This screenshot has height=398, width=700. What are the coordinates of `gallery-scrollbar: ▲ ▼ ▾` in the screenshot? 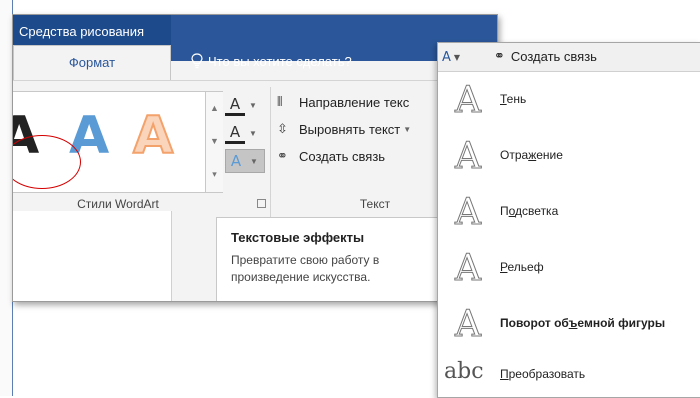 It's located at (214, 142).